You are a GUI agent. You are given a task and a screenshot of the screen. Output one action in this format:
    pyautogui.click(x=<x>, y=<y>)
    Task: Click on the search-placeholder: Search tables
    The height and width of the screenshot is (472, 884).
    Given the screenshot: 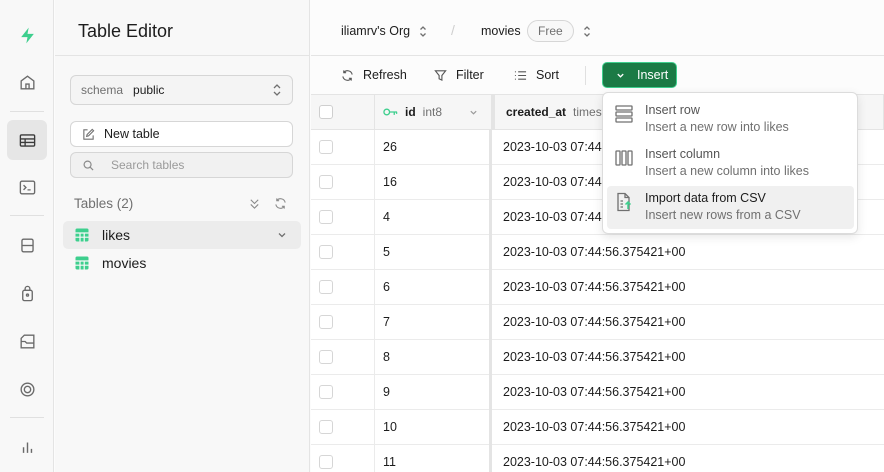 What is the action you would take?
    pyautogui.click(x=148, y=165)
    